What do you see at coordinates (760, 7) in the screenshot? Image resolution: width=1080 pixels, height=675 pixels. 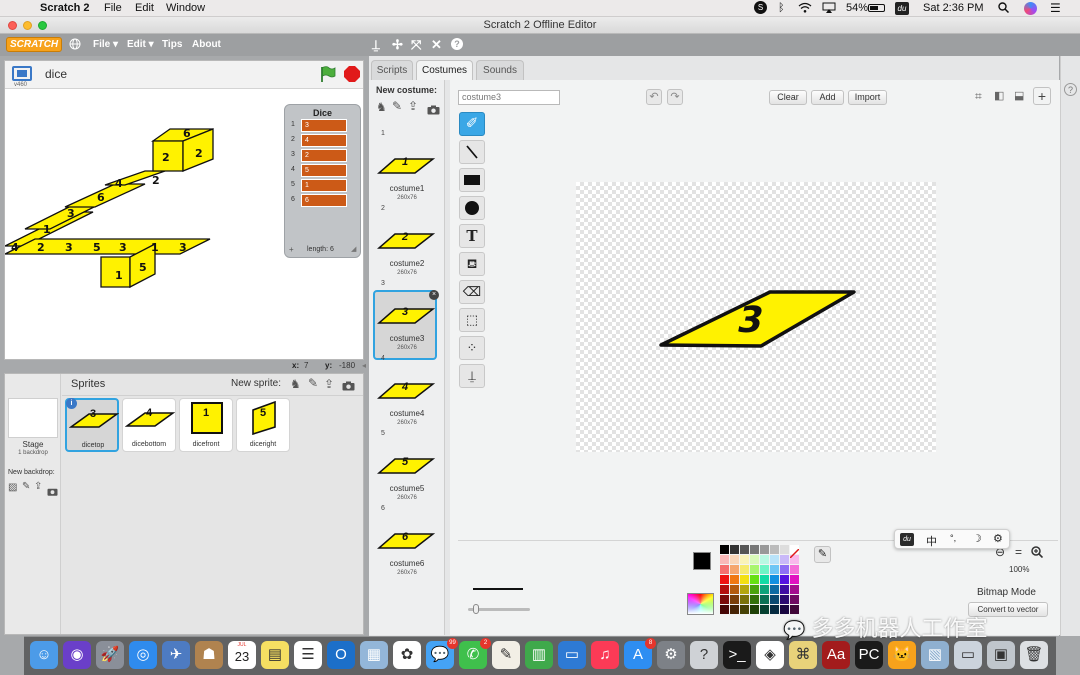 I see `skype-status-icon: S` at bounding box center [760, 7].